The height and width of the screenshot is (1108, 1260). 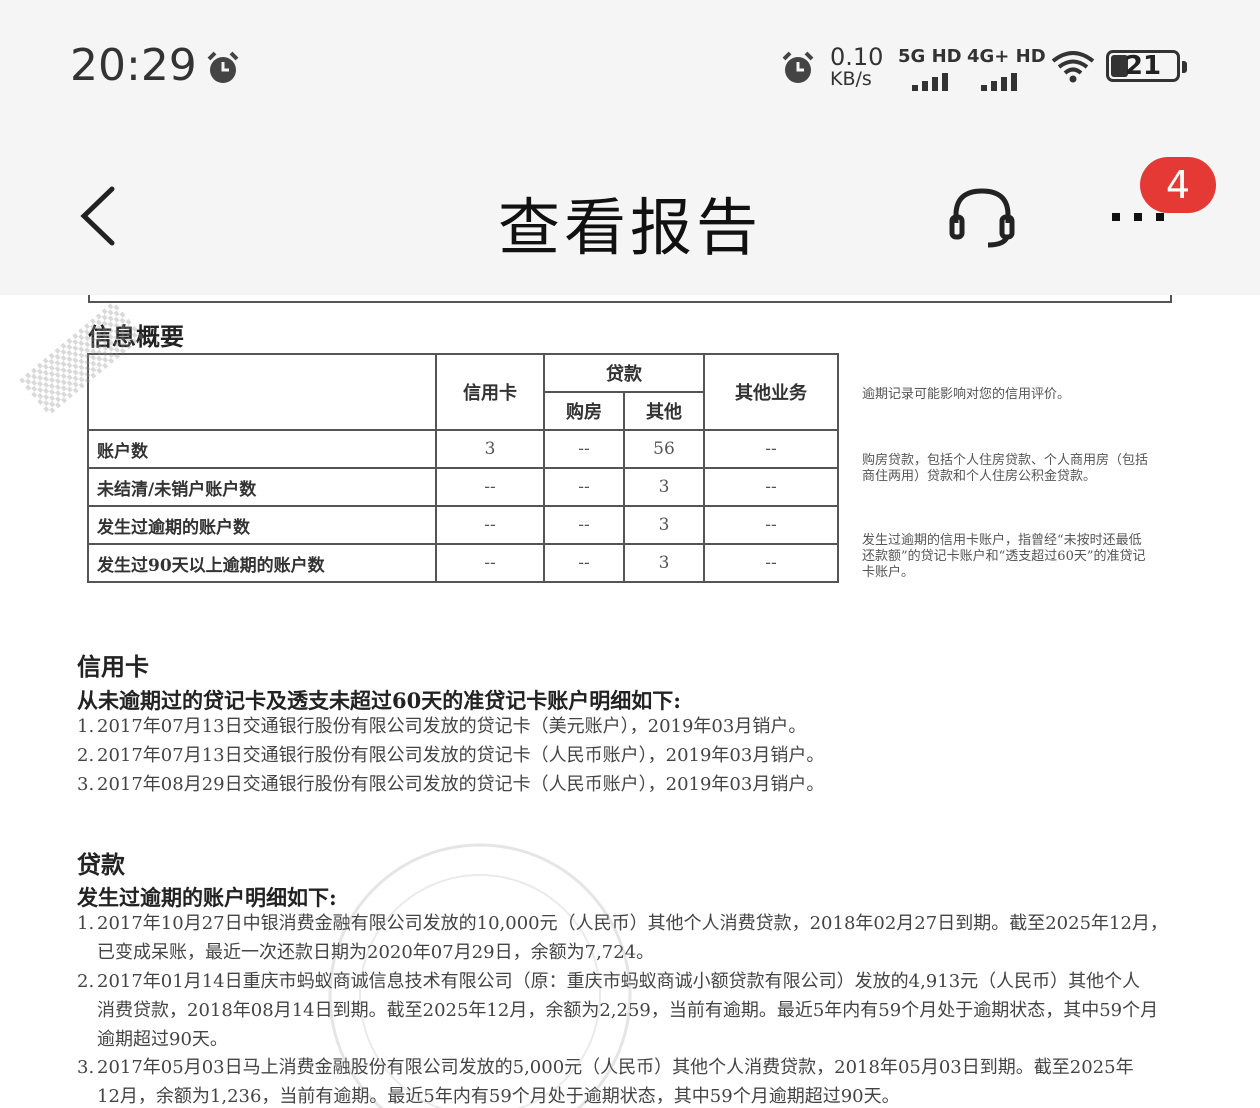 What do you see at coordinates (262, 487) in the screenshot?
I see `row-label: 未结清/未销户账户数` at bounding box center [262, 487].